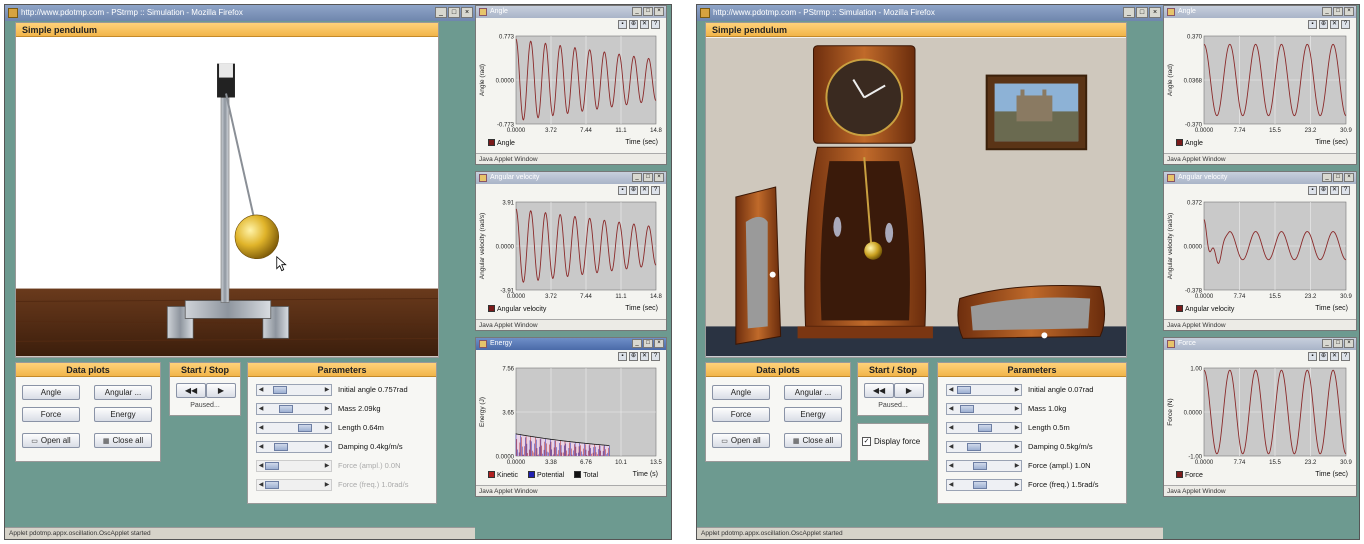 The image size is (1364, 544). I want to click on display-force-checkbox: ✓ Display force, so click(891, 441).